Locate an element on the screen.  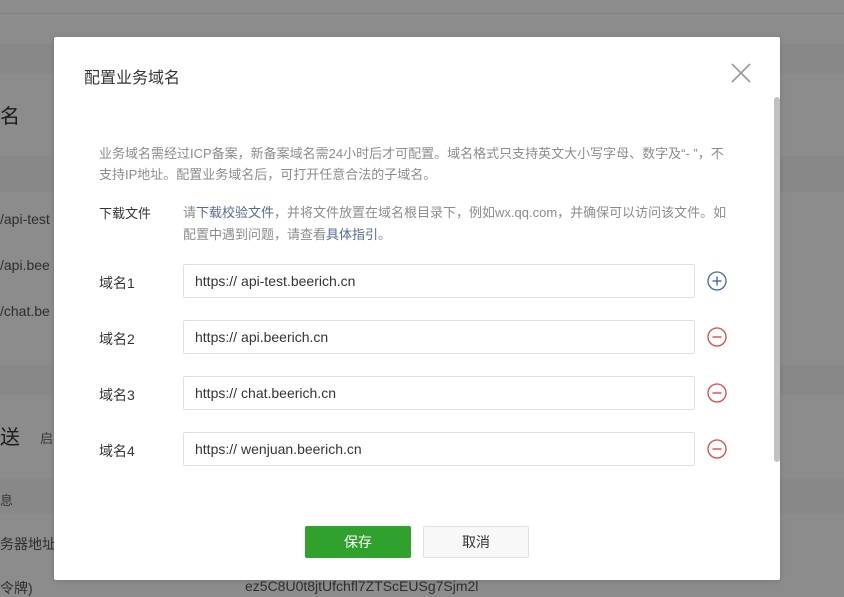
domain-4-prefix: https:// is located at coordinates (216, 449).